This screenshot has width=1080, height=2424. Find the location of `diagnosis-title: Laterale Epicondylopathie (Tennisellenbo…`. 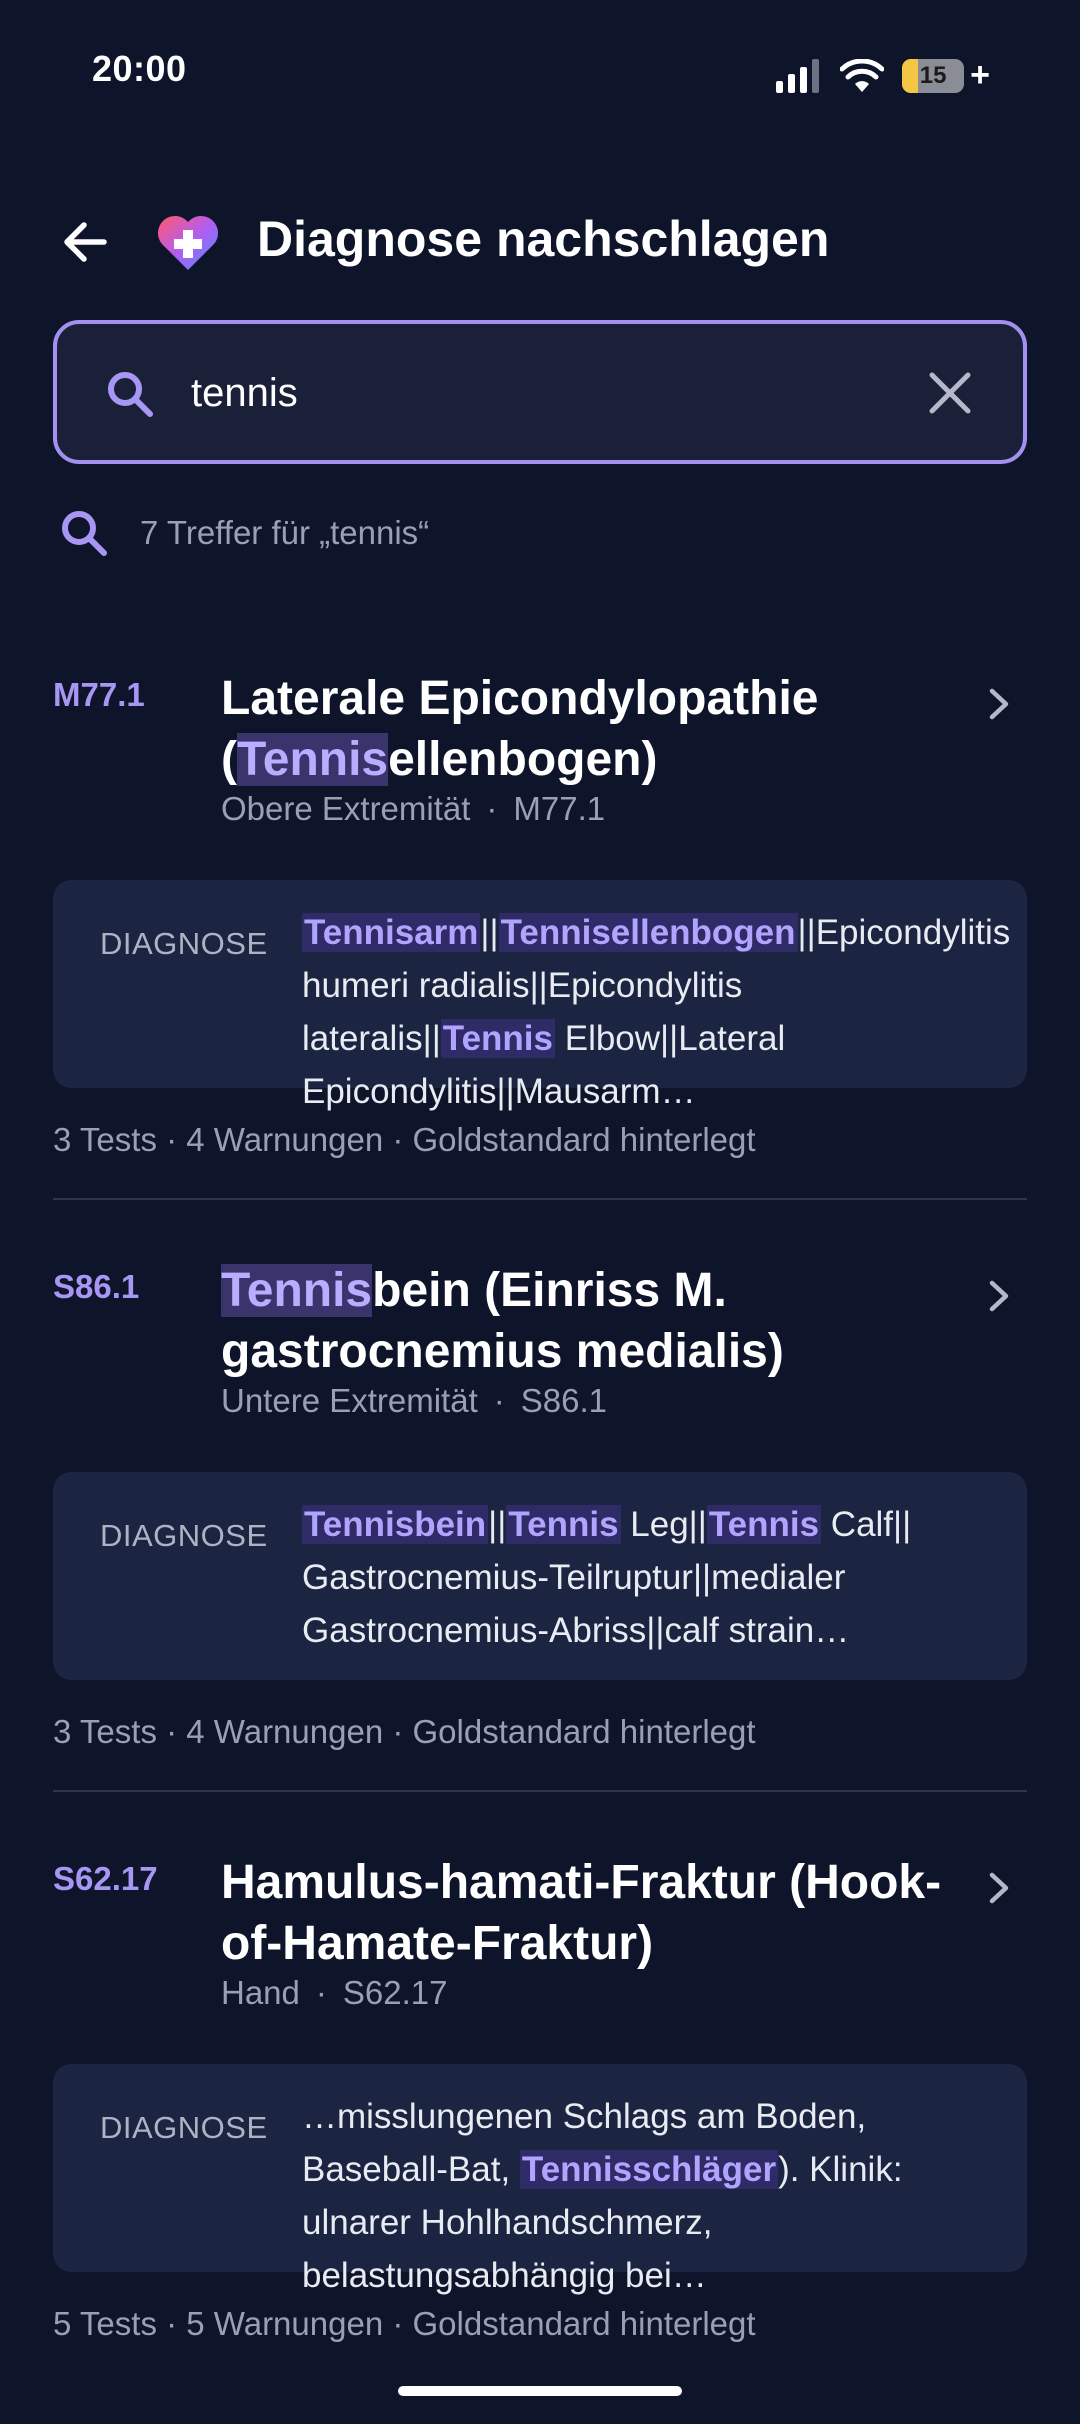

diagnosis-title: Laterale Epicondylopathie (Tennisellenbo… is located at coordinates (520, 729).